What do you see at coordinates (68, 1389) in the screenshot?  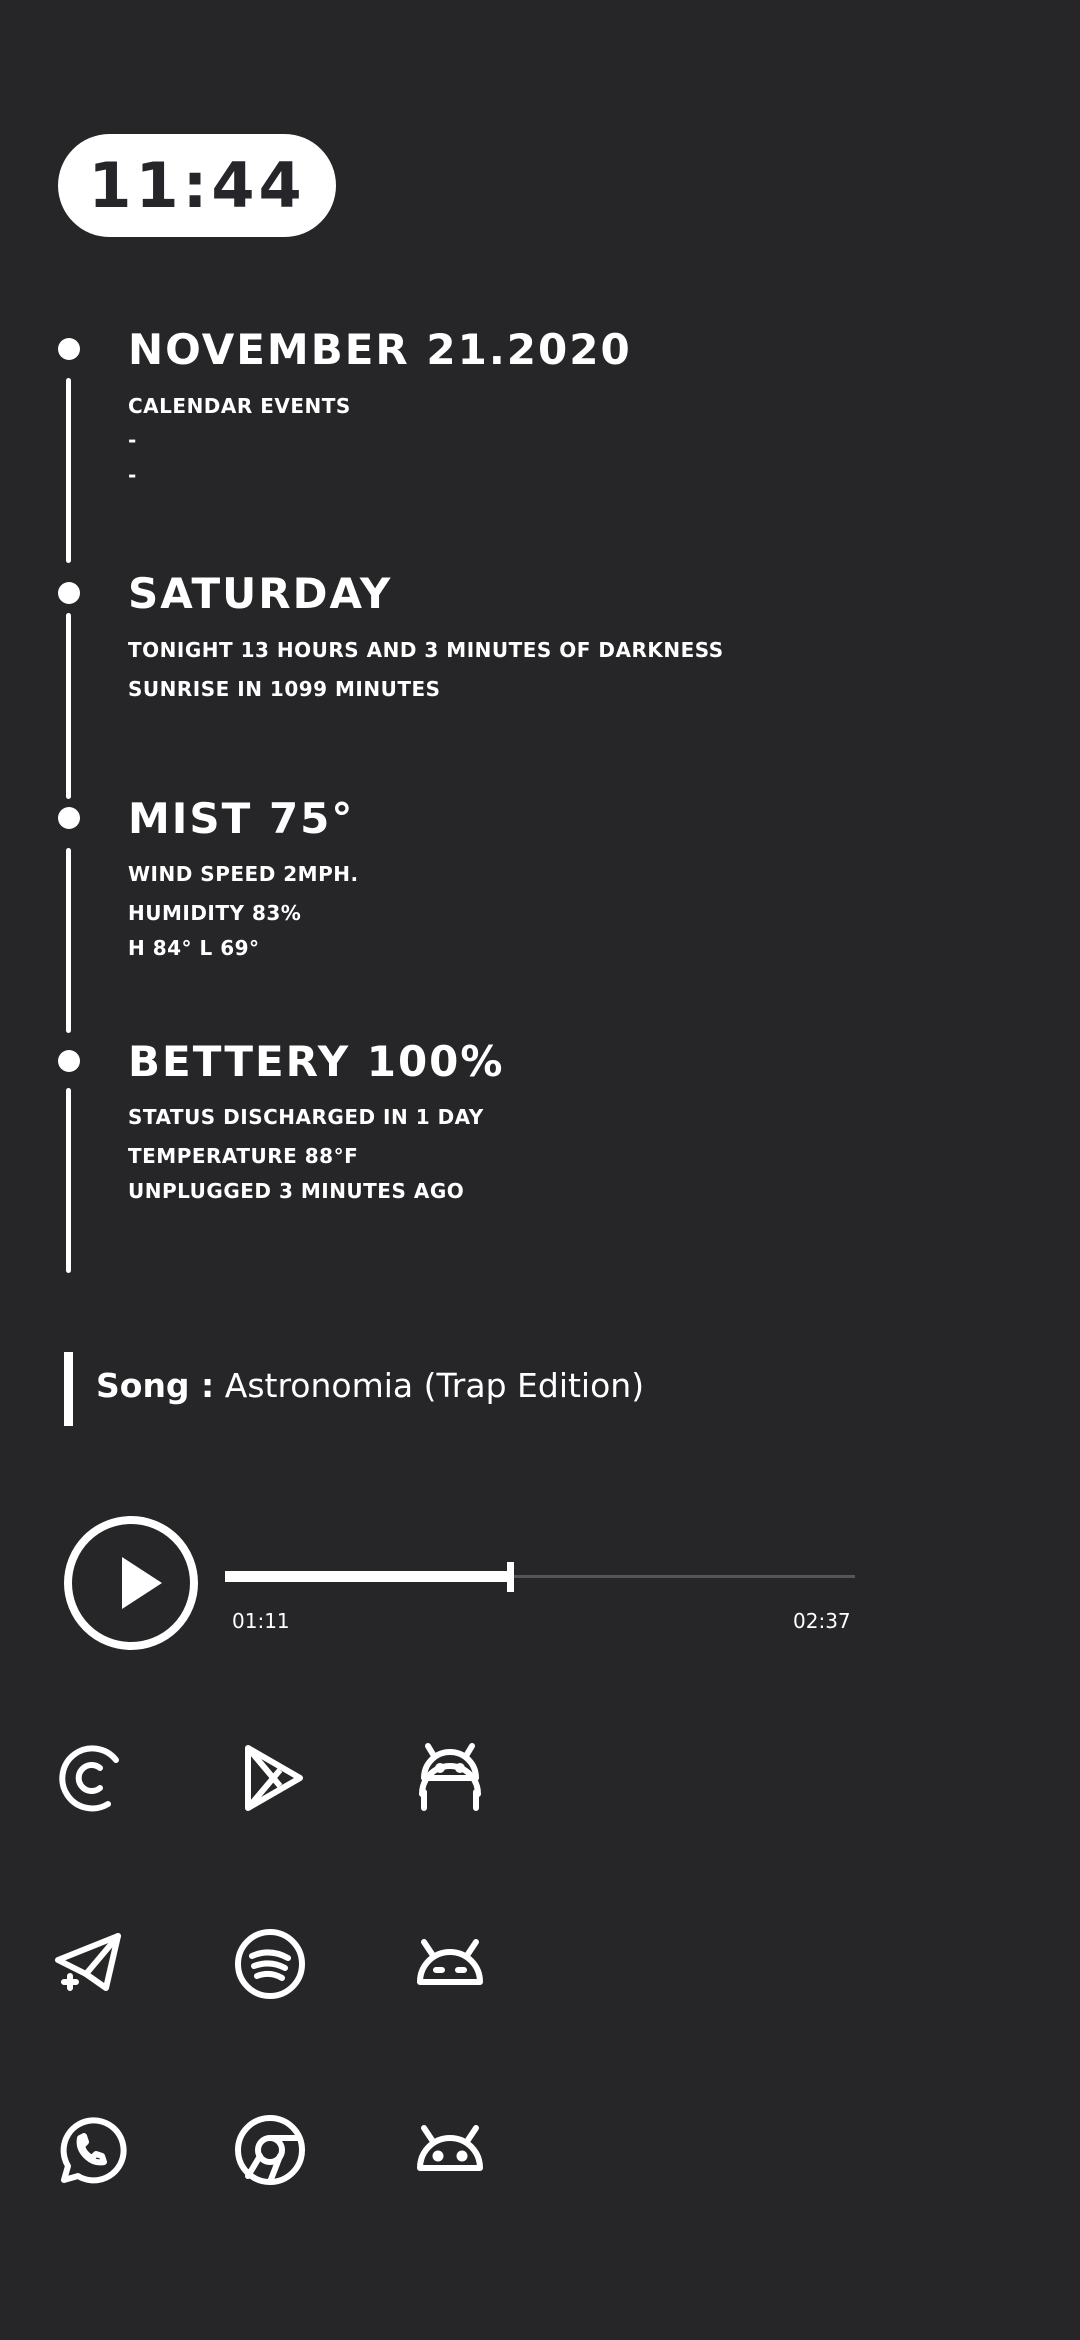 I see `song-accent-bar` at bounding box center [68, 1389].